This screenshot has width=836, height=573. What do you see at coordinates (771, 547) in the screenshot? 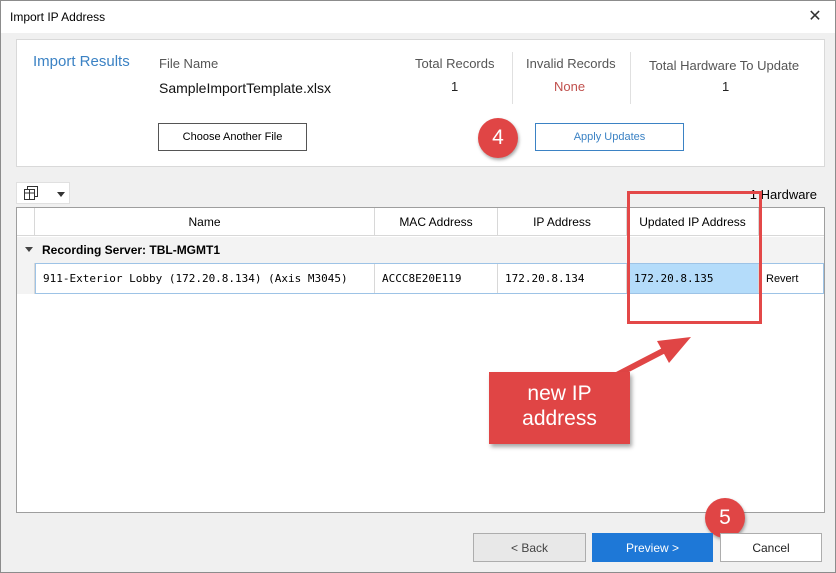
I see `cancel-button: Cancel` at bounding box center [771, 547].